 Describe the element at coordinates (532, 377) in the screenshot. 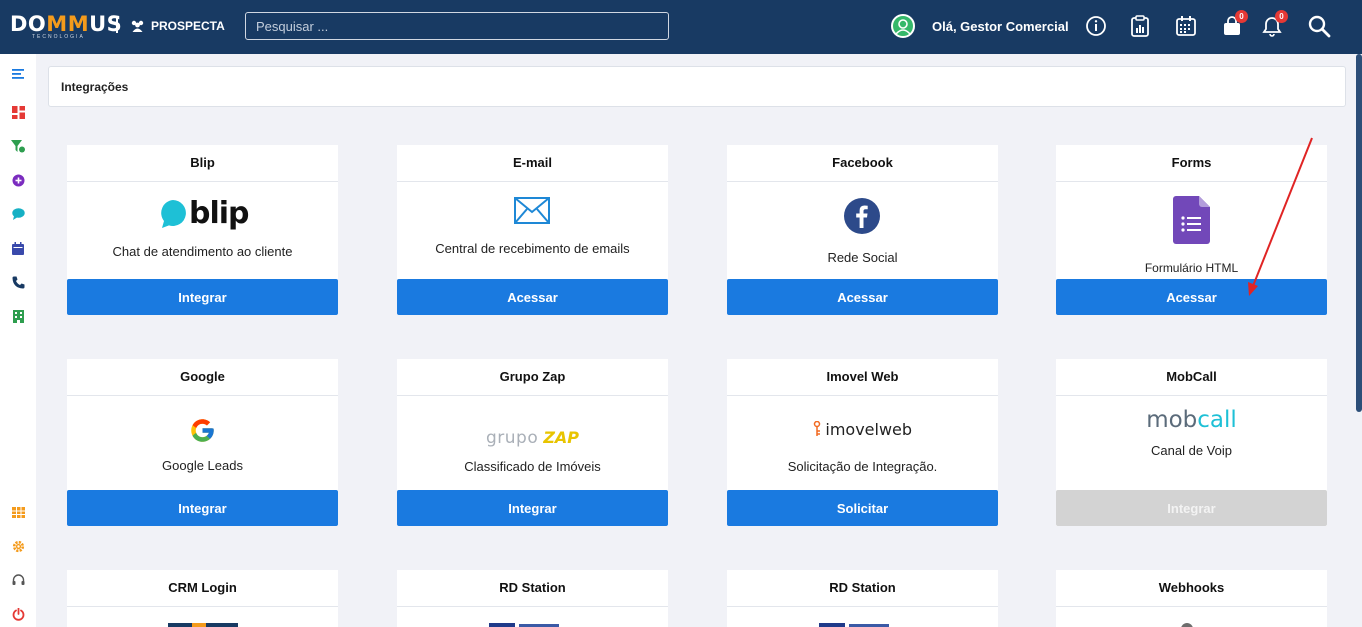

I see `card-title: Grupo Zap` at that location.